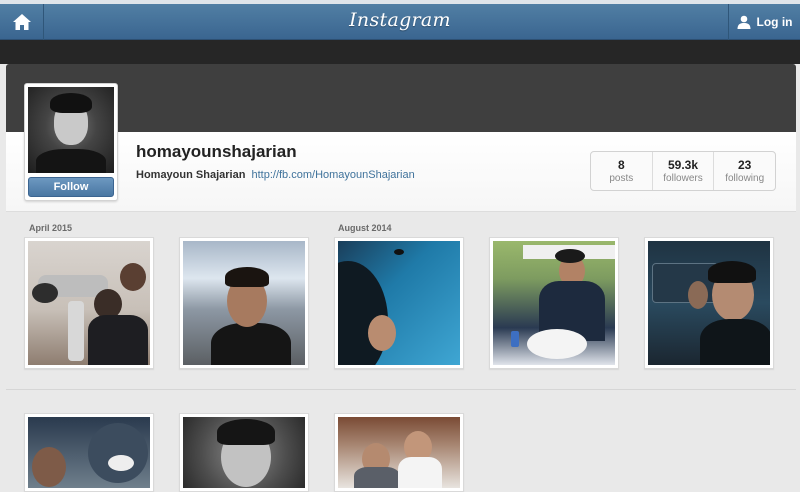 The height and width of the screenshot is (492, 800). What do you see at coordinates (401, 389) in the screenshot?
I see `row-divider` at bounding box center [401, 389].